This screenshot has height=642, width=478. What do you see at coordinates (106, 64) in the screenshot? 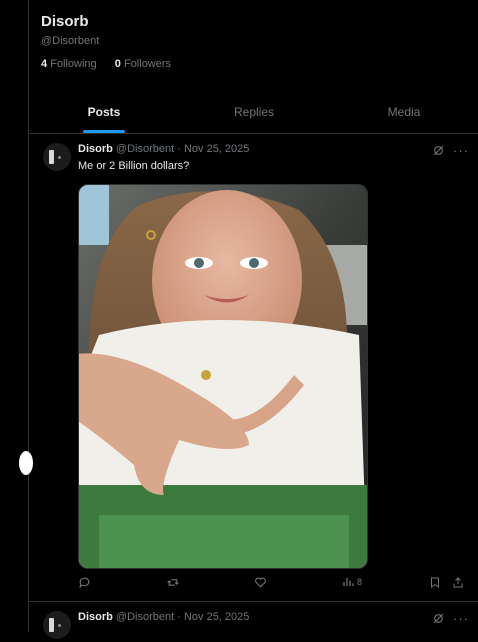
I see `follow-stats: 4 Following 0 Followers` at bounding box center [106, 64].